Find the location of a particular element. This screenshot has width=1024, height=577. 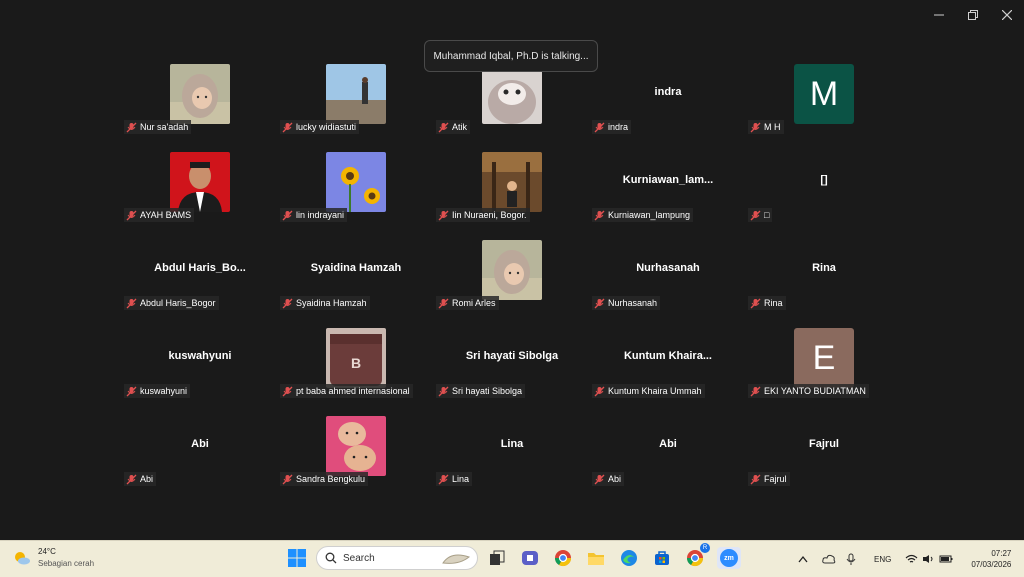

teams-icon is located at coordinates (530, 558).